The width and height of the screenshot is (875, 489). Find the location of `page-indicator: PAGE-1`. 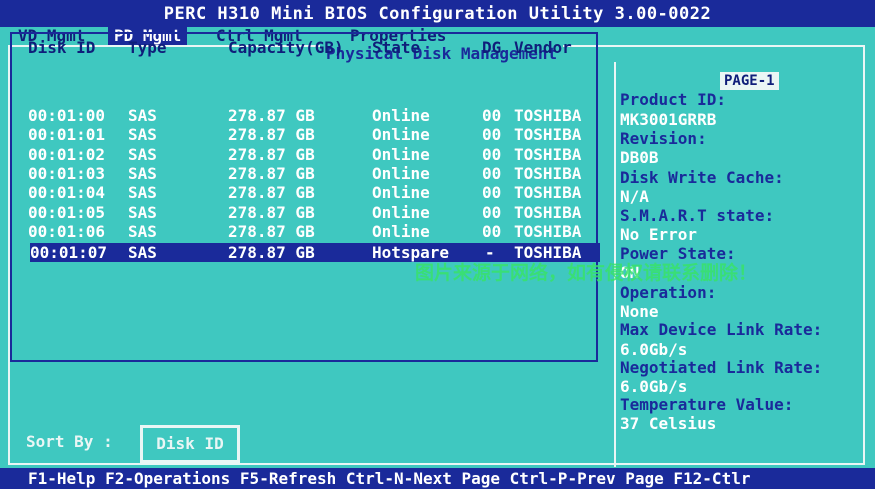

page-indicator: PAGE-1 is located at coordinates (749, 81).